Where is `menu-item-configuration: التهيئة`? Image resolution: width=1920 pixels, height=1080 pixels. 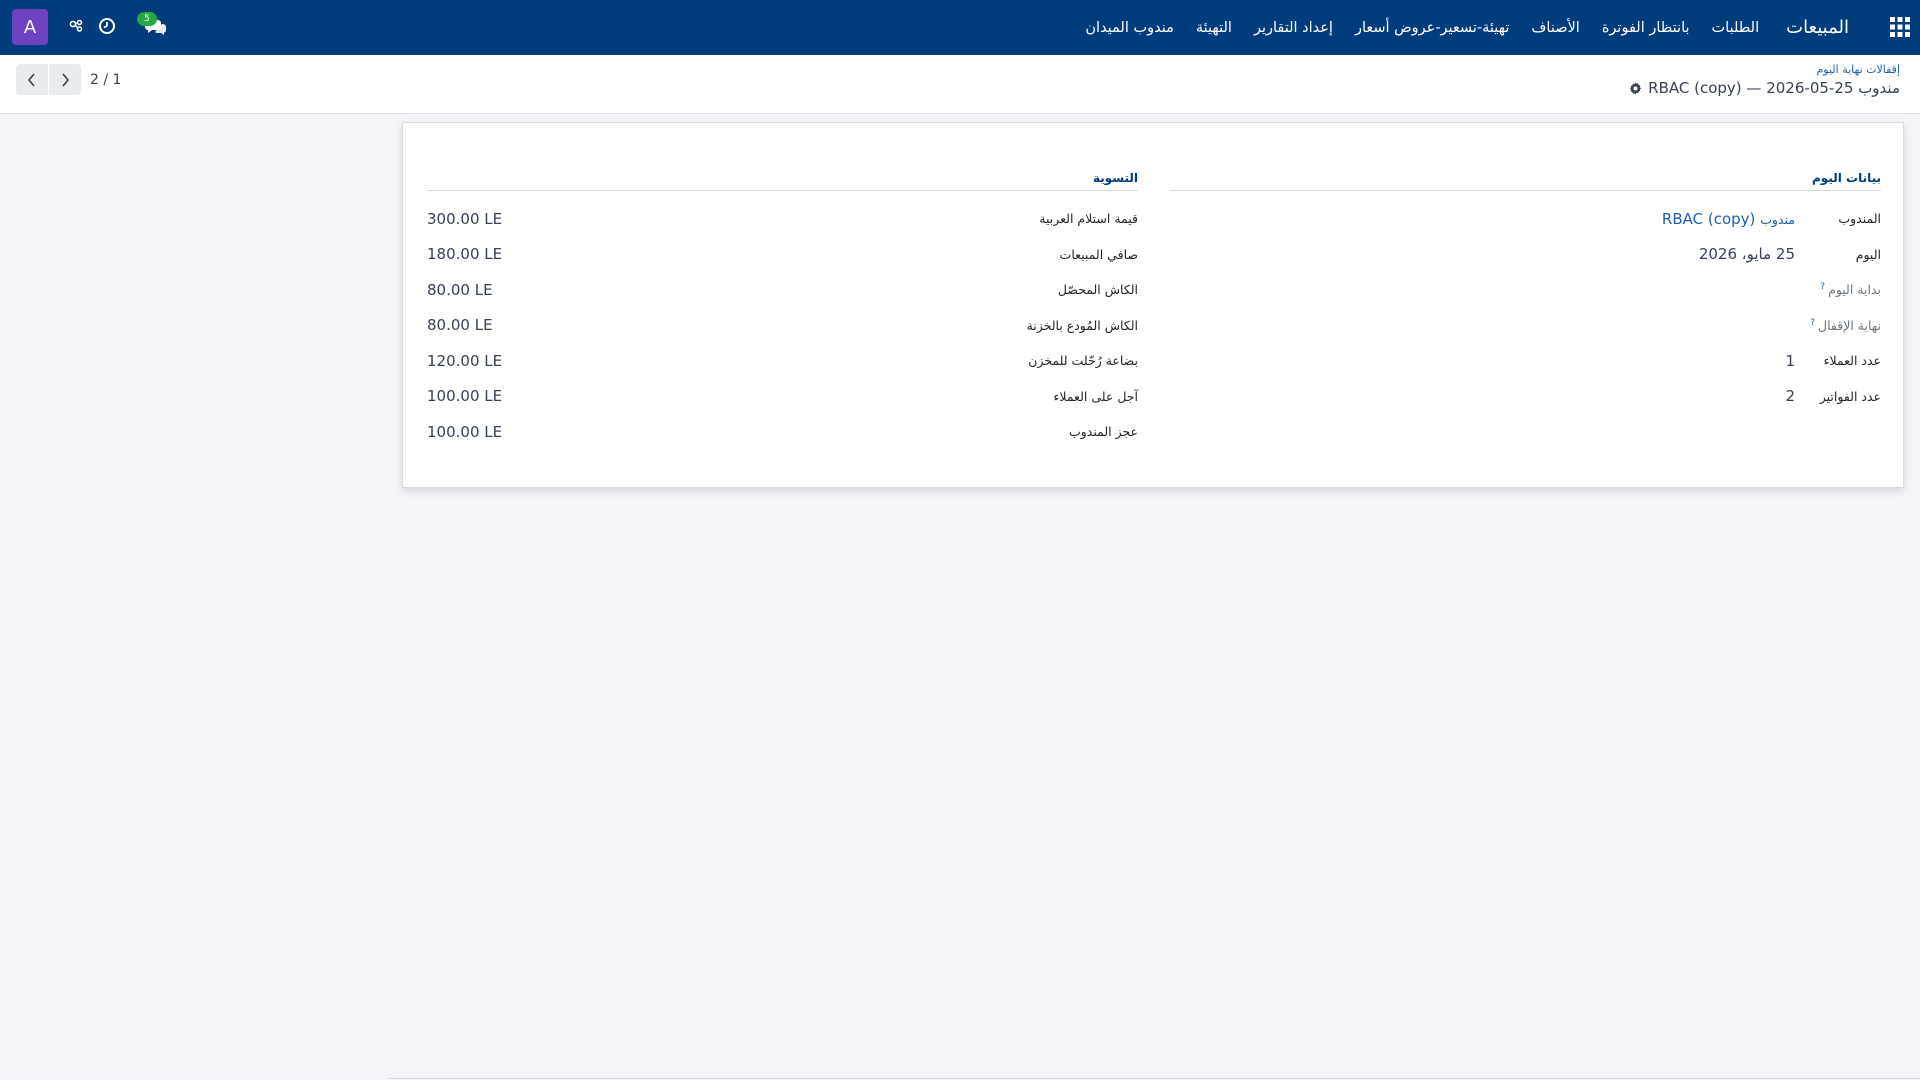 menu-item-configuration: التهيئة is located at coordinates (1214, 28).